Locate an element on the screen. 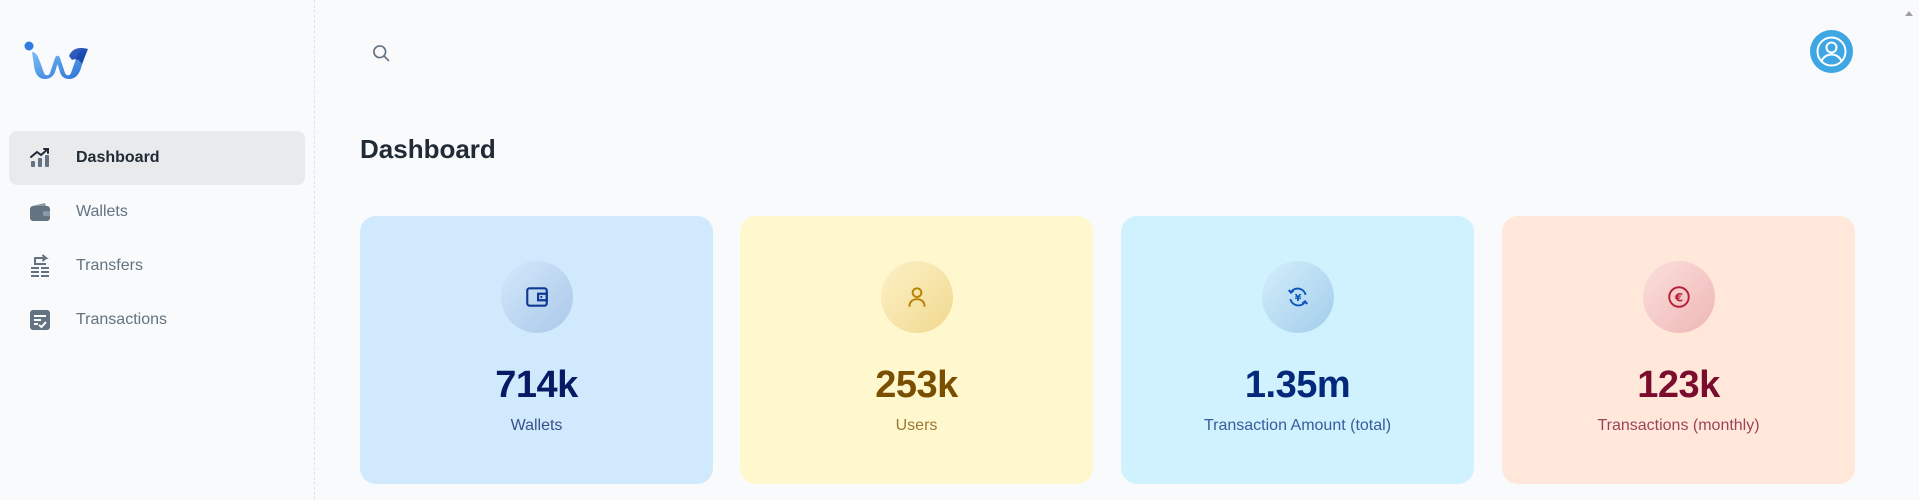 The width and height of the screenshot is (1919, 500). stat-value: 714k is located at coordinates (536, 385).